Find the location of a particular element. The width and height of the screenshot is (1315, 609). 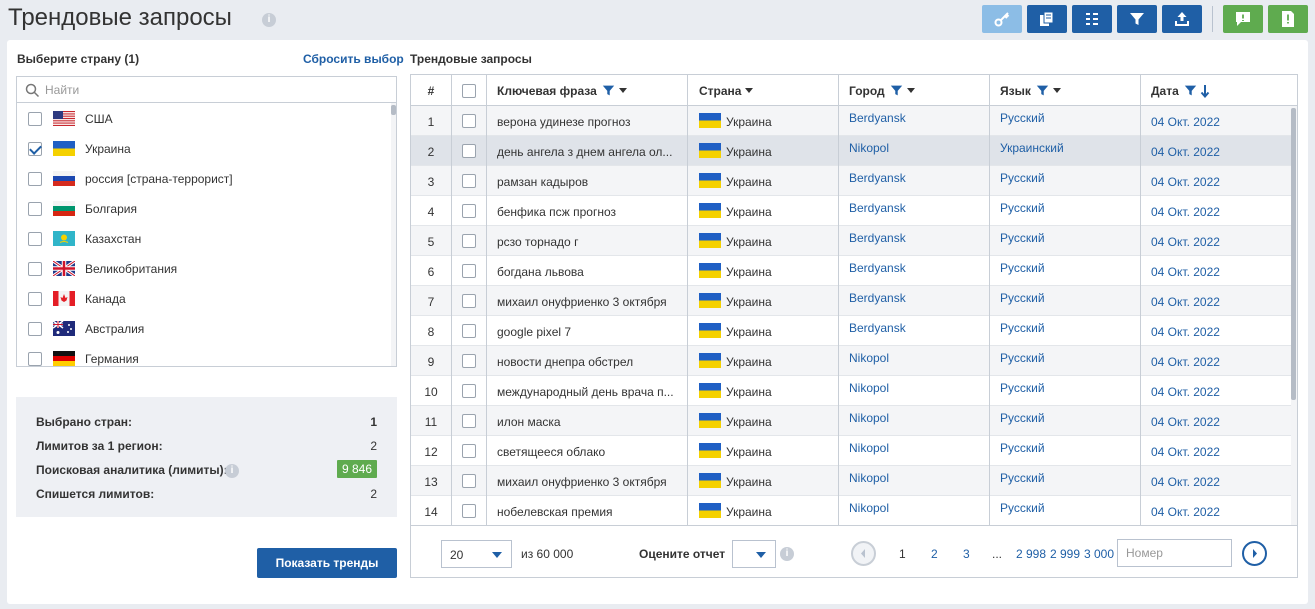

search-input is located at coordinates (215, 90).